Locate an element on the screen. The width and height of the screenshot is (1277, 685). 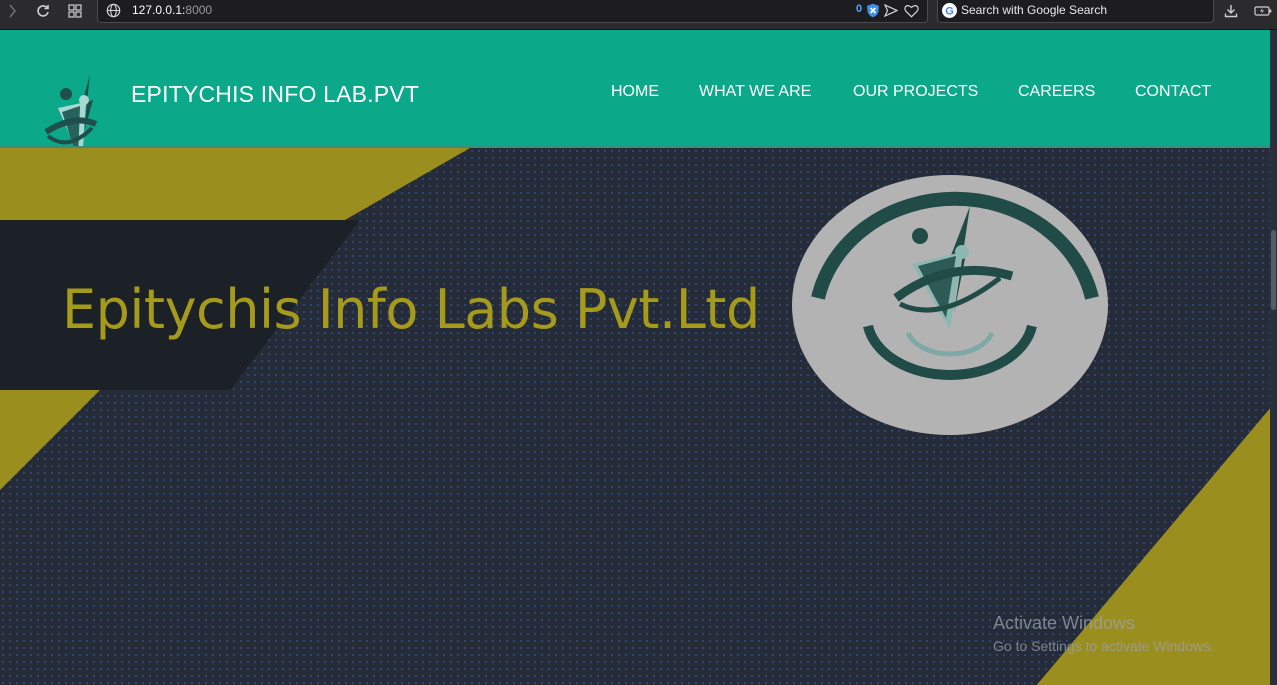
hero-title: Epitychis Info Labs Pvt.Ltd is located at coordinates (411, 309).